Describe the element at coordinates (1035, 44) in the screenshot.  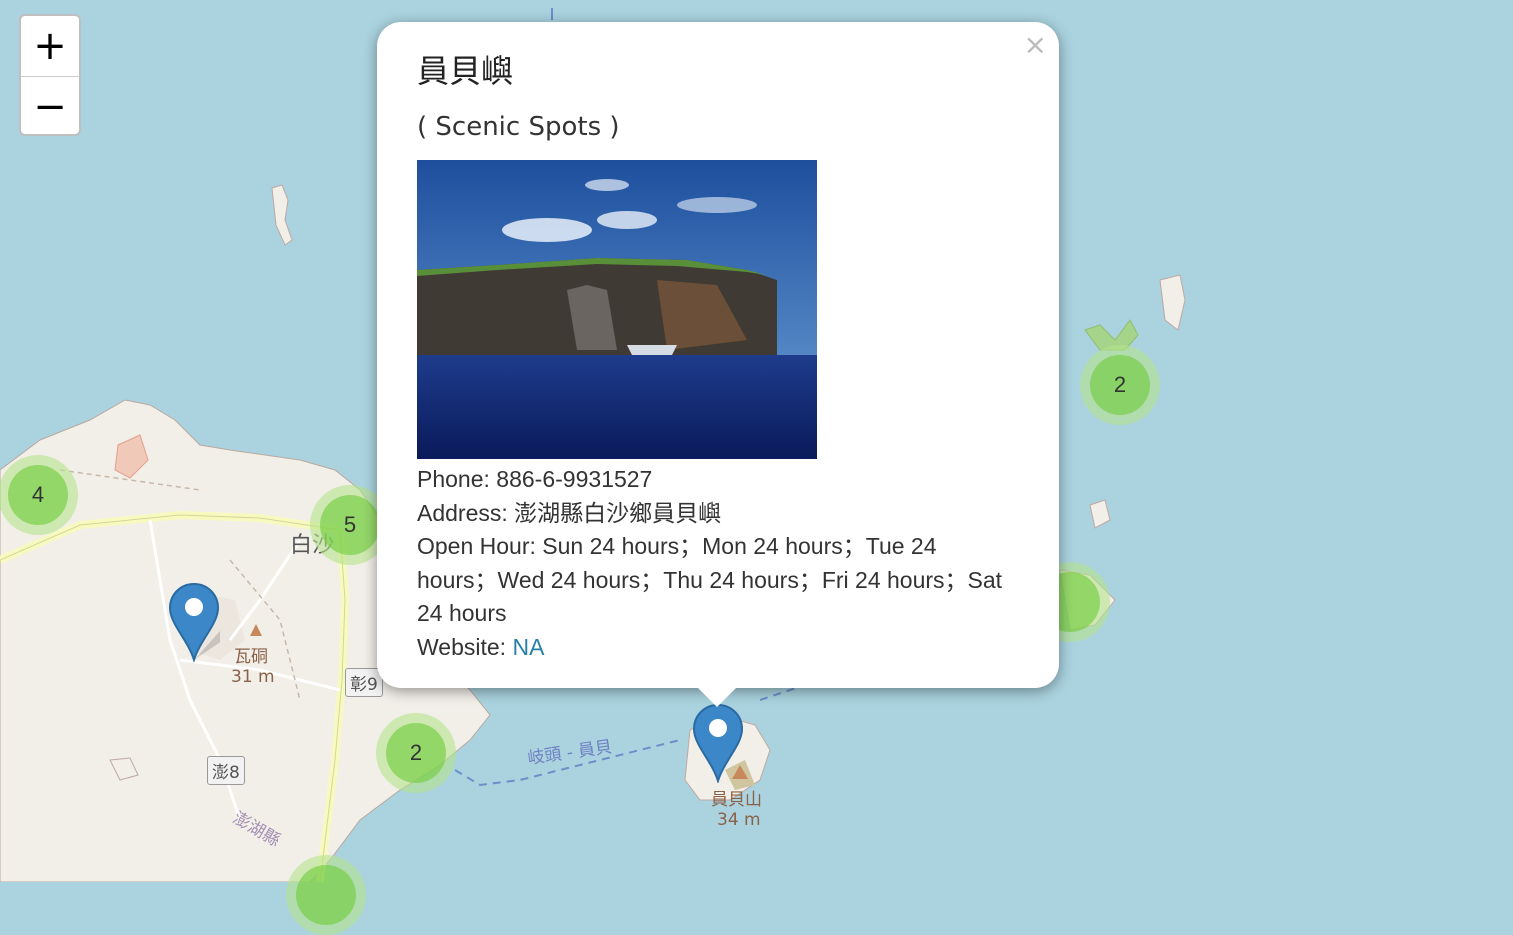
I see `close-icon: ×` at that location.